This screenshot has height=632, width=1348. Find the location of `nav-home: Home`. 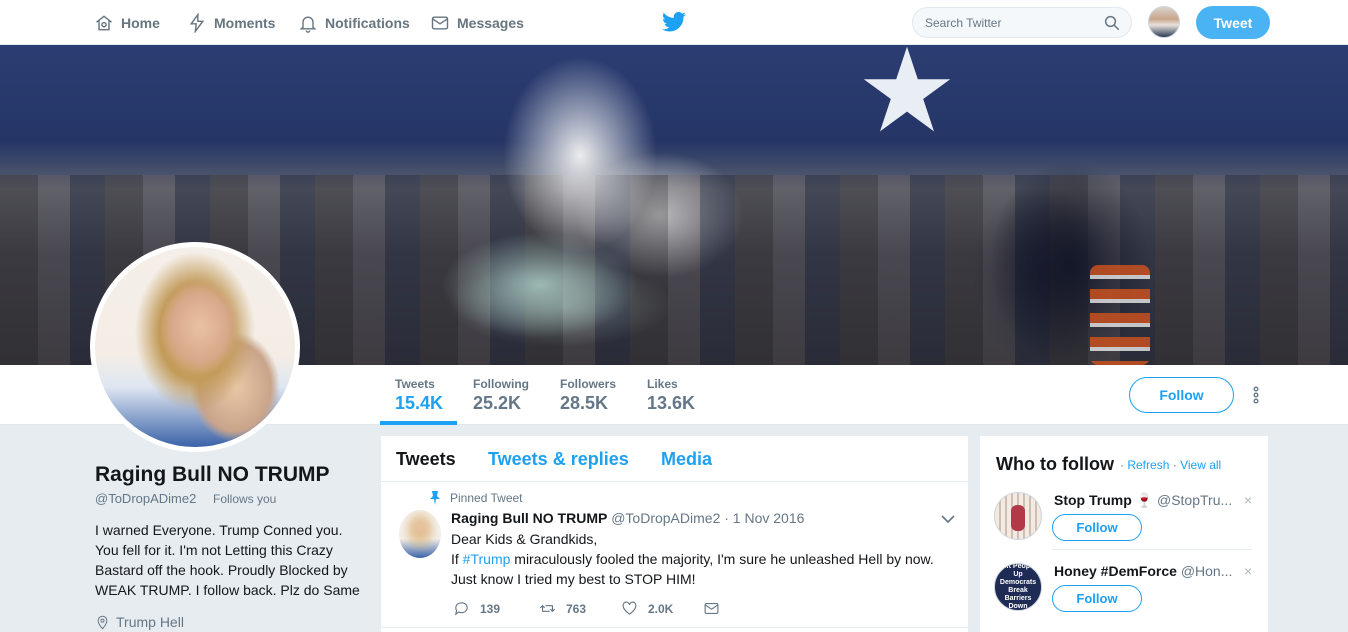

nav-home: Home is located at coordinates (127, 22).